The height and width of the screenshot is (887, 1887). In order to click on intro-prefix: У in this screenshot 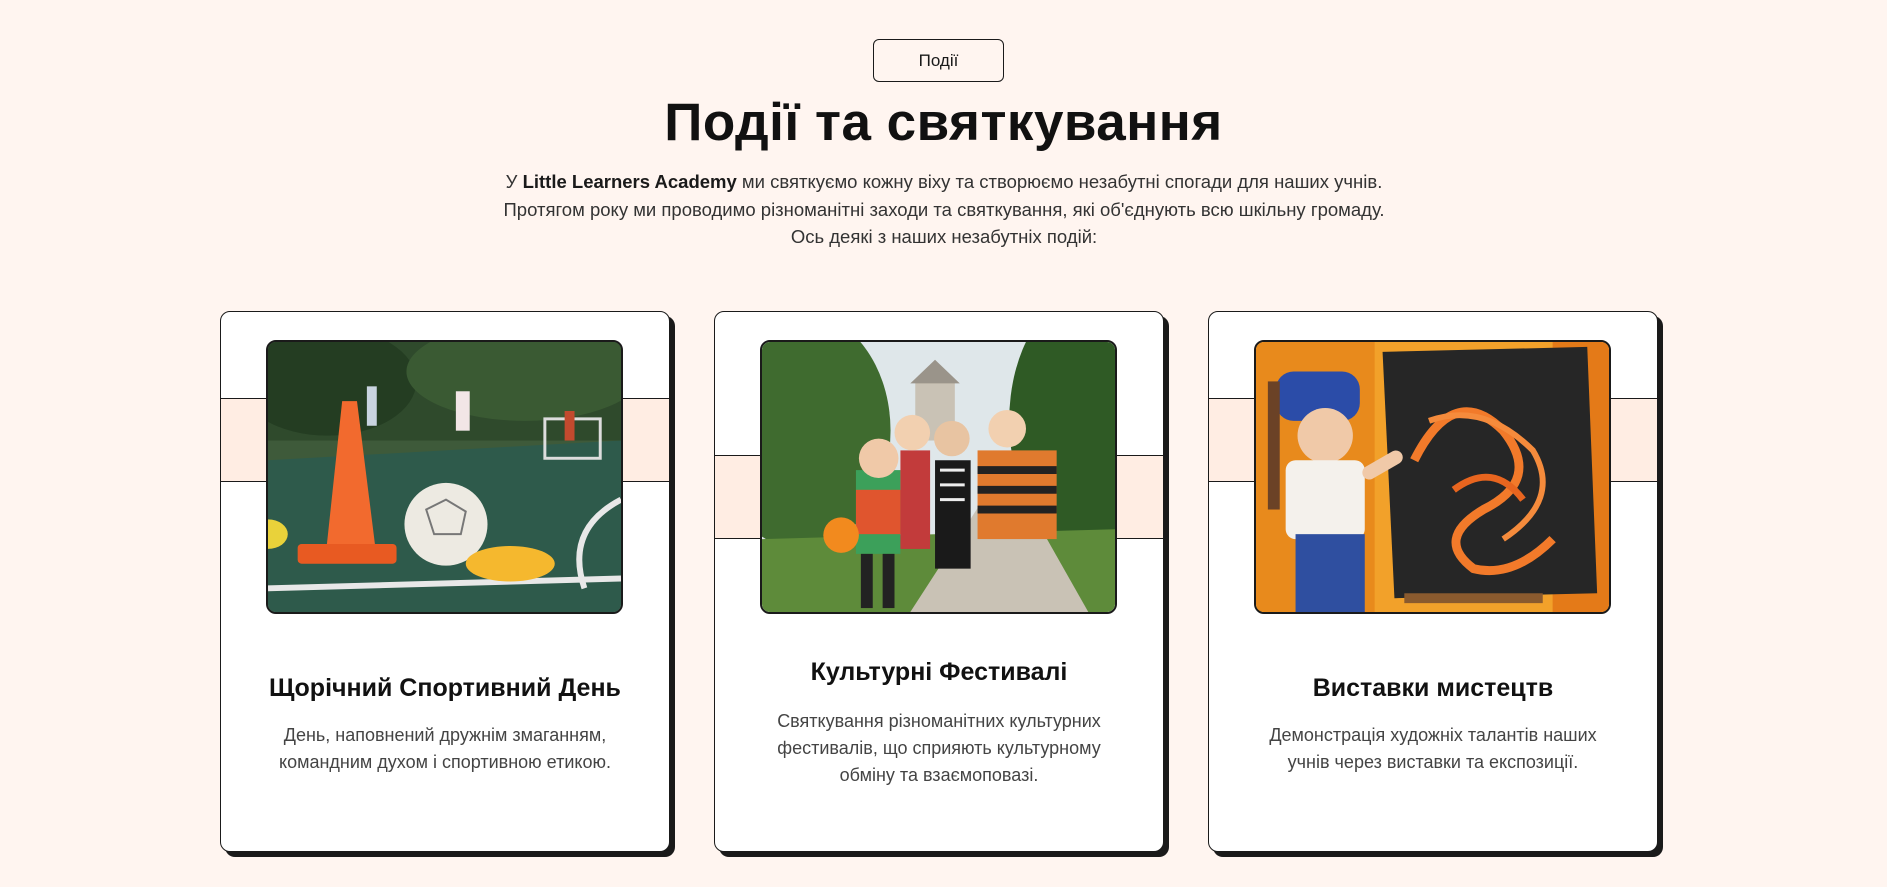, I will do `click(514, 181)`.